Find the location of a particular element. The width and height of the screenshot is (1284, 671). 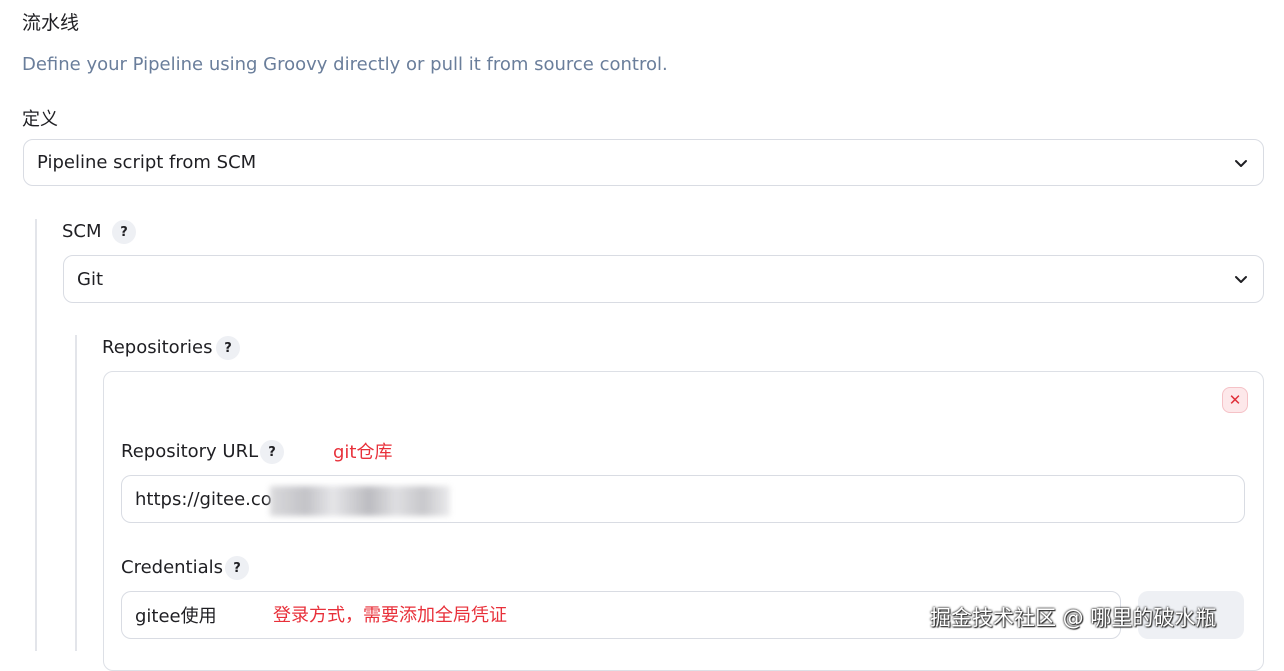

repository-url-help-button: ? is located at coordinates (272, 452).